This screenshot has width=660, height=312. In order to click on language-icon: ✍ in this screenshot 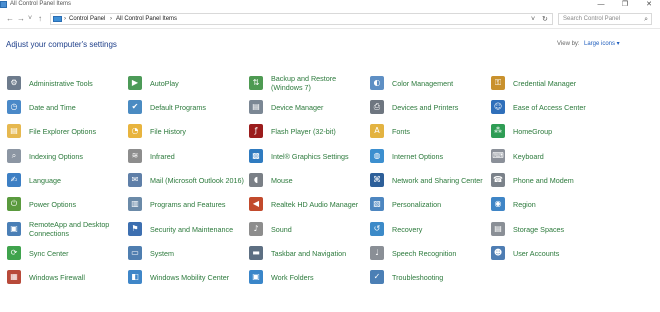, I will do `click(14, 180)`.